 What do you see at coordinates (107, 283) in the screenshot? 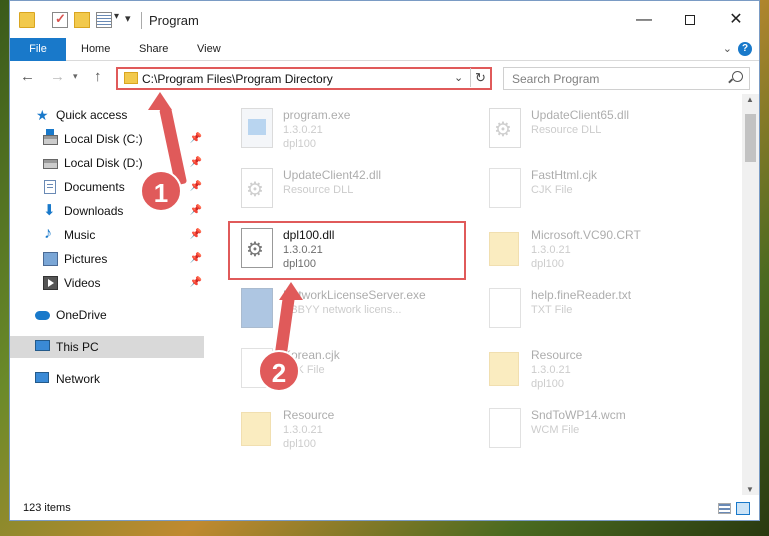
I see `sidebar-item-videos: Videos 📌` at bounding box center [107, 283].